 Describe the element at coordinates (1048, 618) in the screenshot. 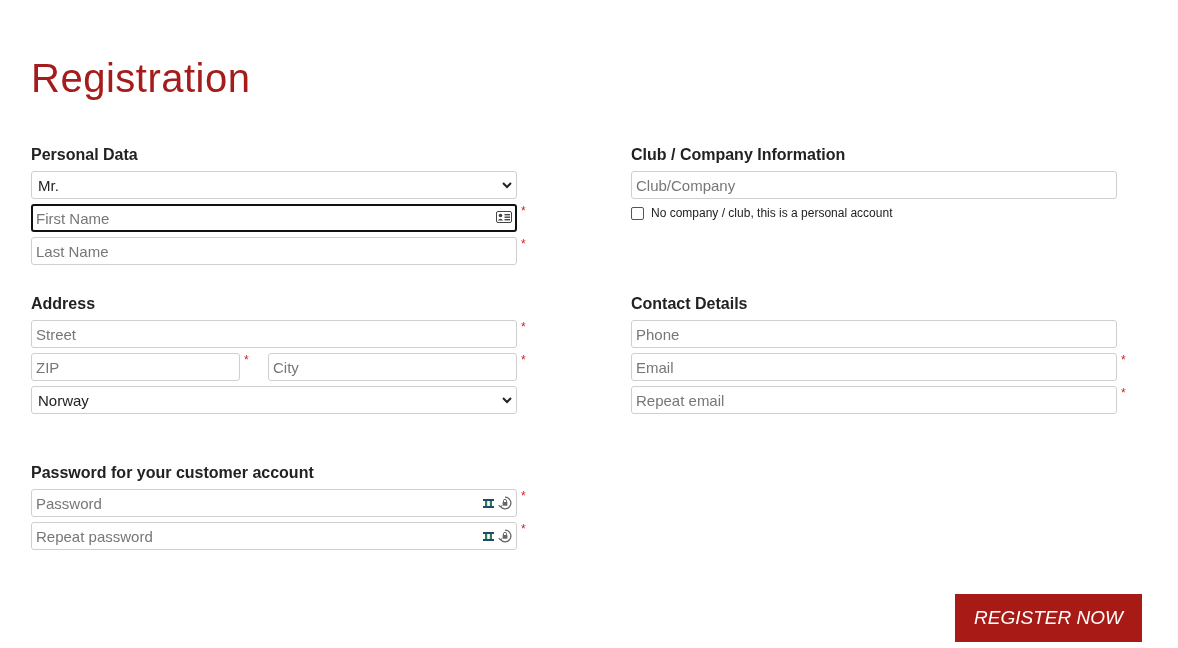

I see `register-button: REGISTER NOW` at that location.